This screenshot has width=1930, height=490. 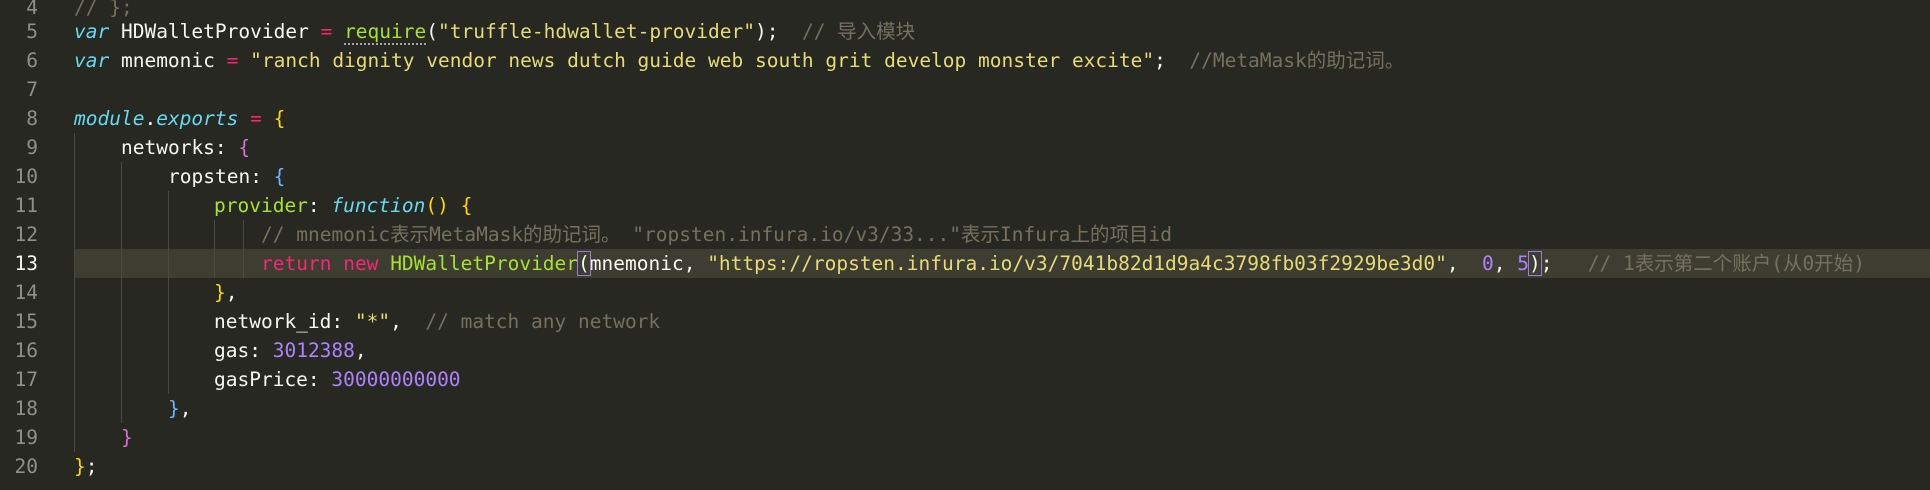 I want to click on line-number: 5, so click(x=32, y=31).